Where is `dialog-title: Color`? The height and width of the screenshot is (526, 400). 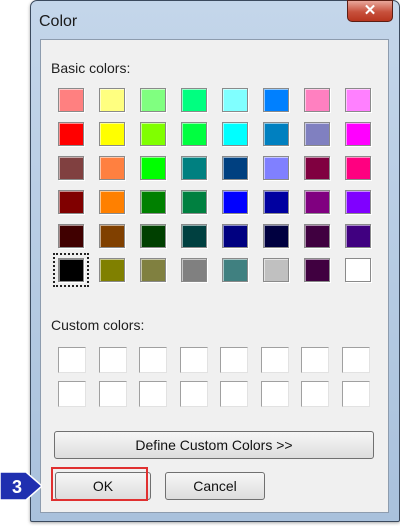 dialog-title: Color is located at coordinates (58, 21).